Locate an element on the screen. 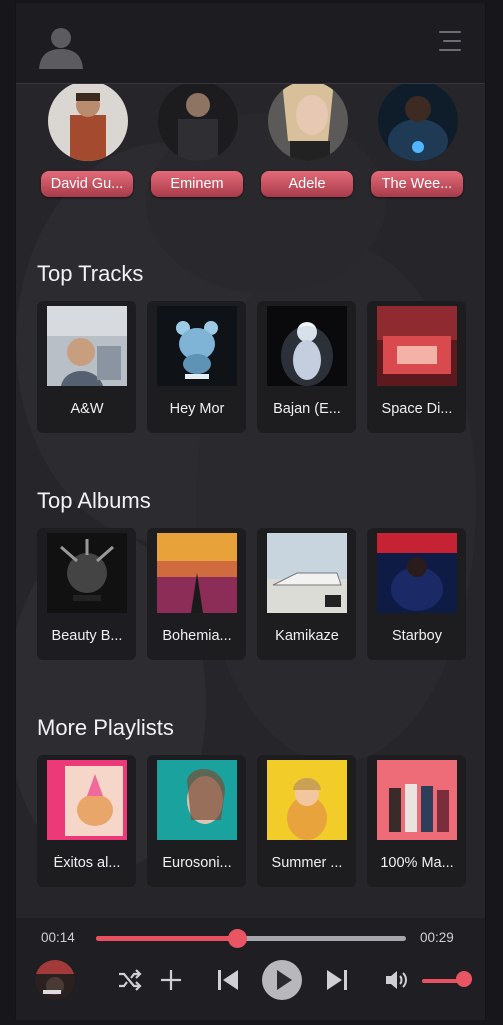 The height and width of the screenshot is (1025, 503). artist-card: Eminem is located at coordinates (198, 141).